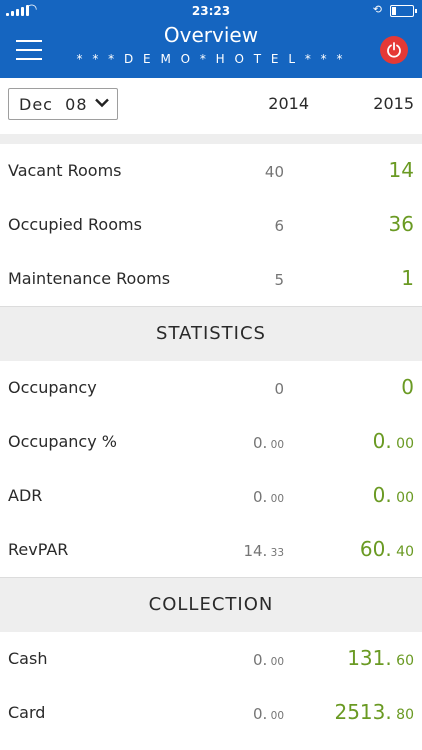  What do you see at coordinates (394, 50) in the screenshot?
I see `power-icon` at bounding box center [394, 50].